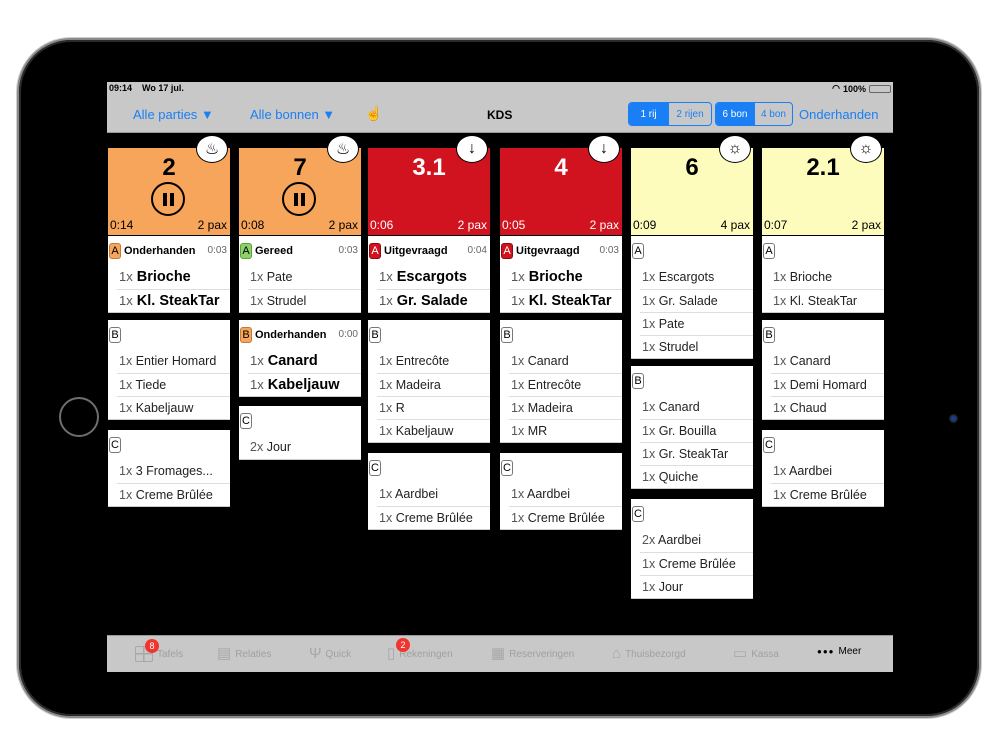  I want to click on order-item: 1x Jour, so click(696, 586).